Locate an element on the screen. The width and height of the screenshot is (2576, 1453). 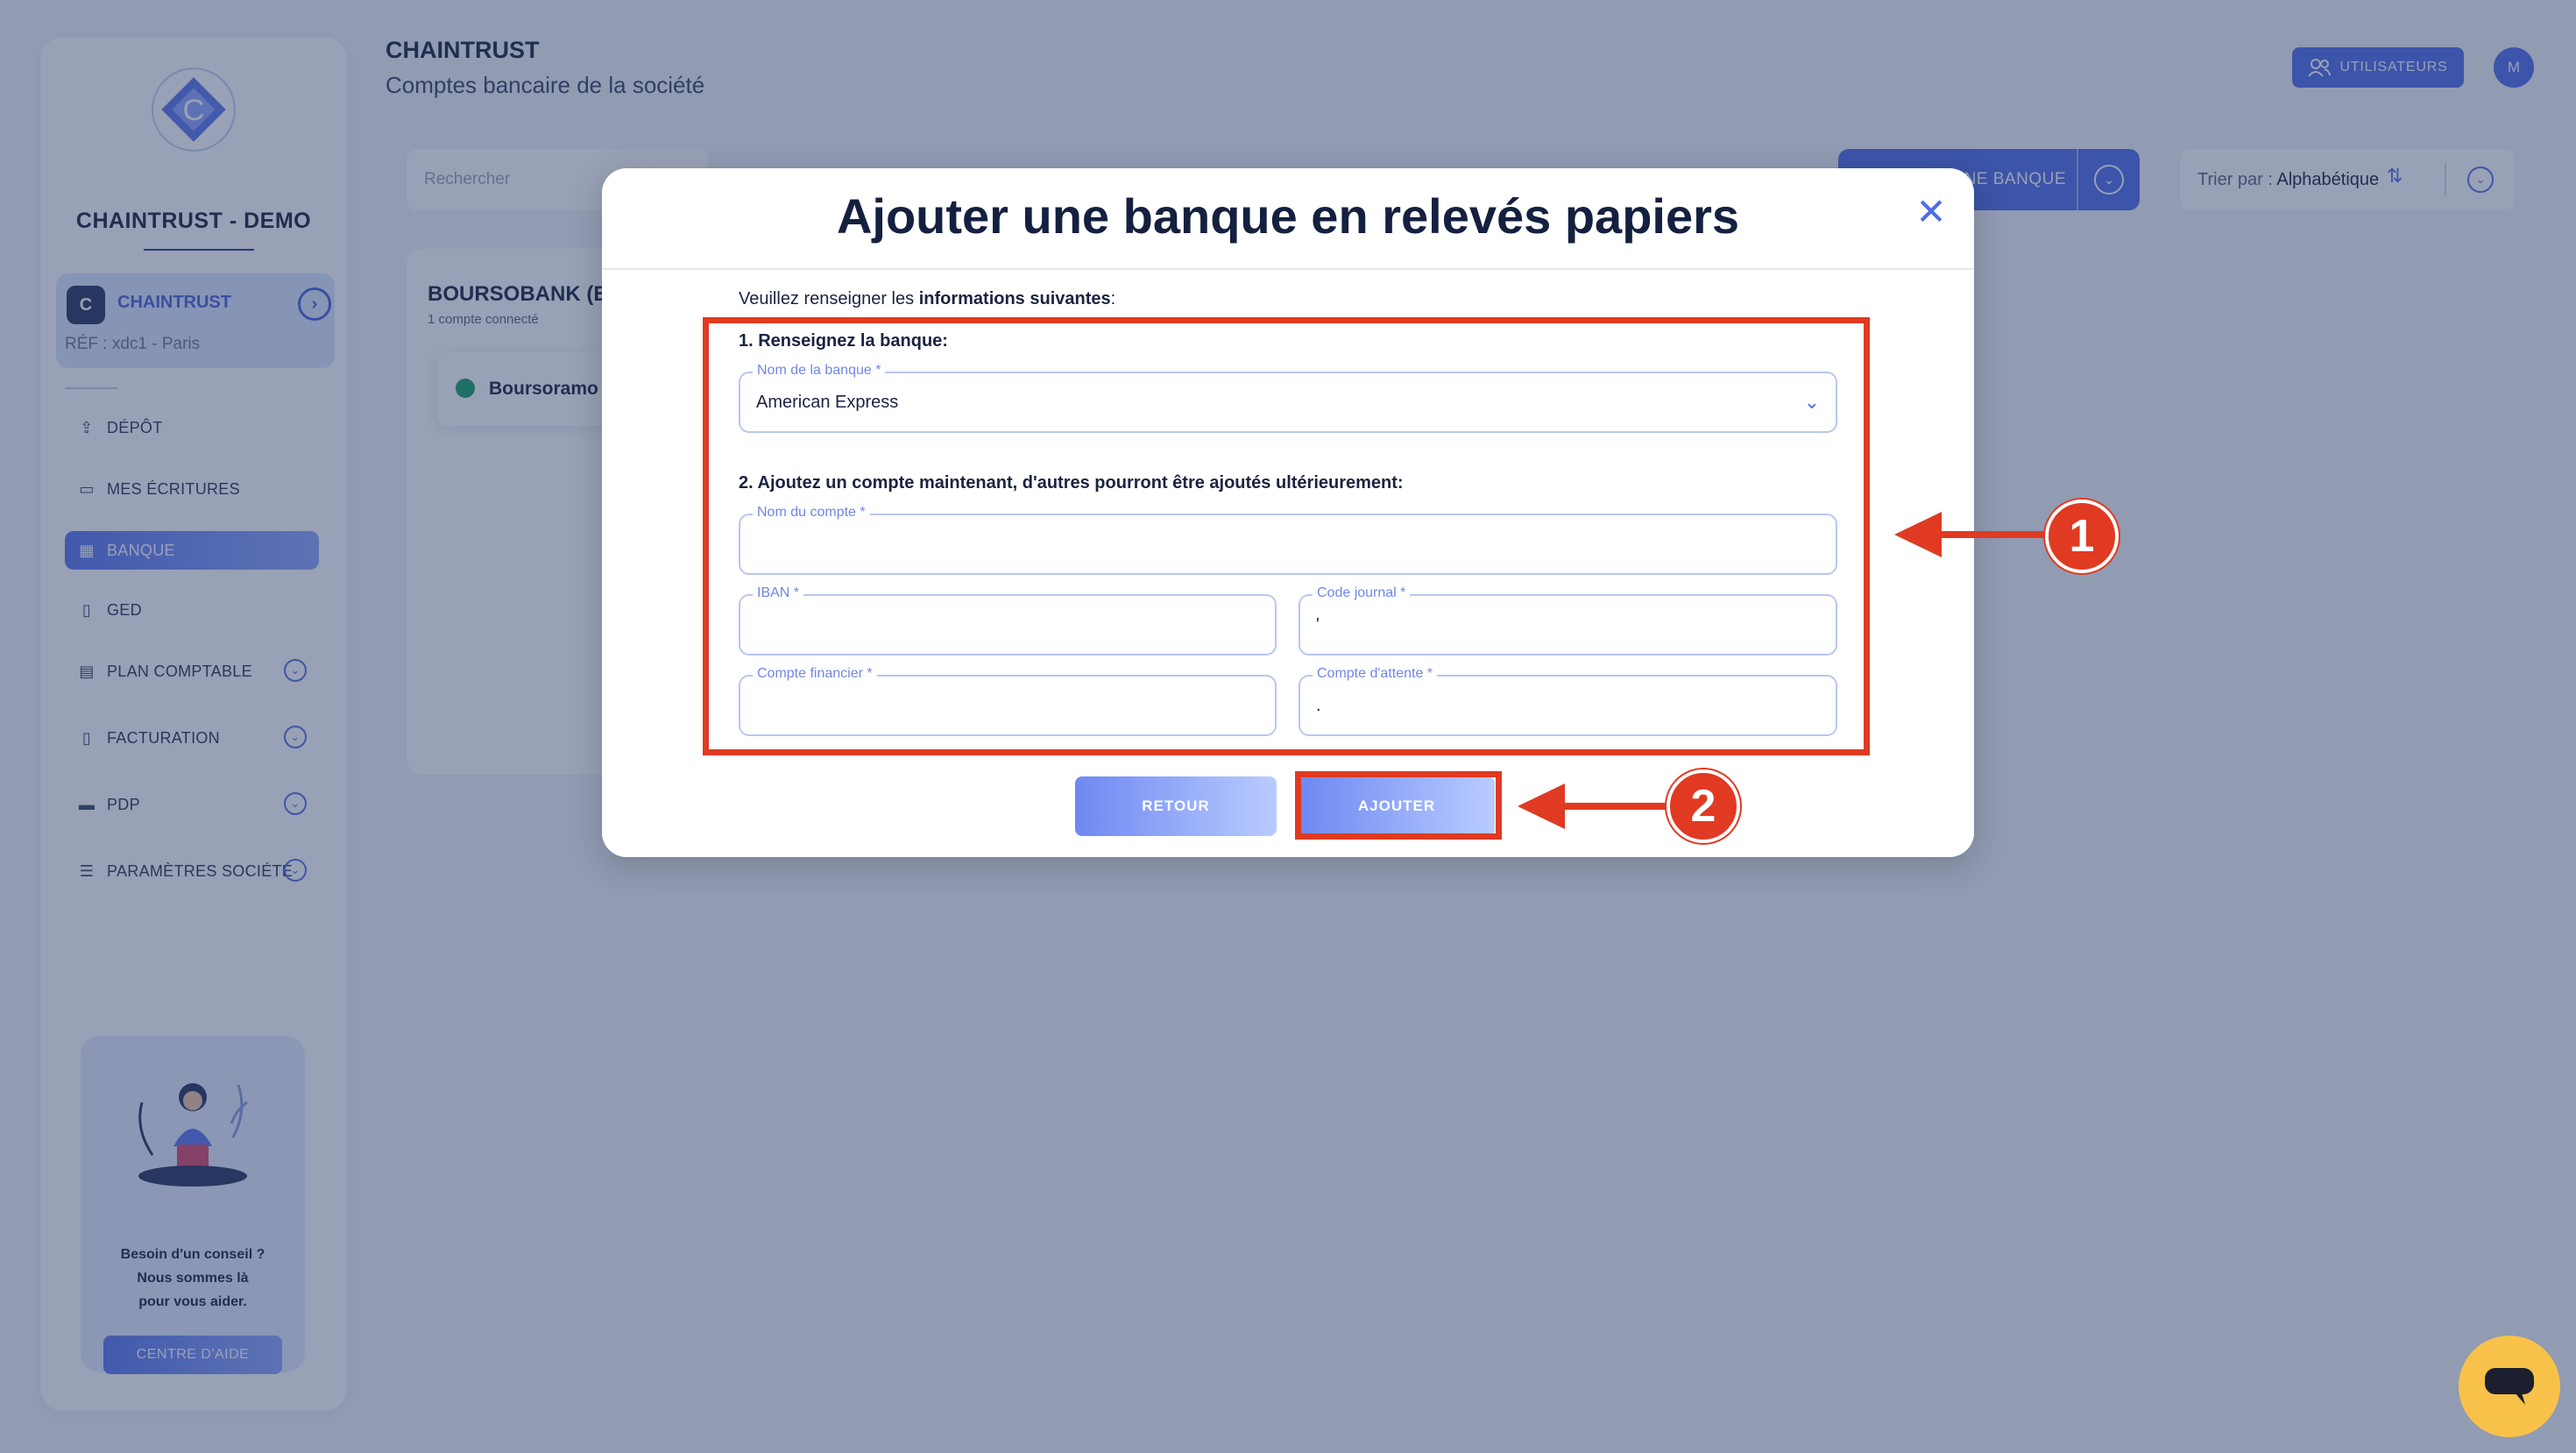
chat-bubble-icon is located at coordinates (2509, 1386).